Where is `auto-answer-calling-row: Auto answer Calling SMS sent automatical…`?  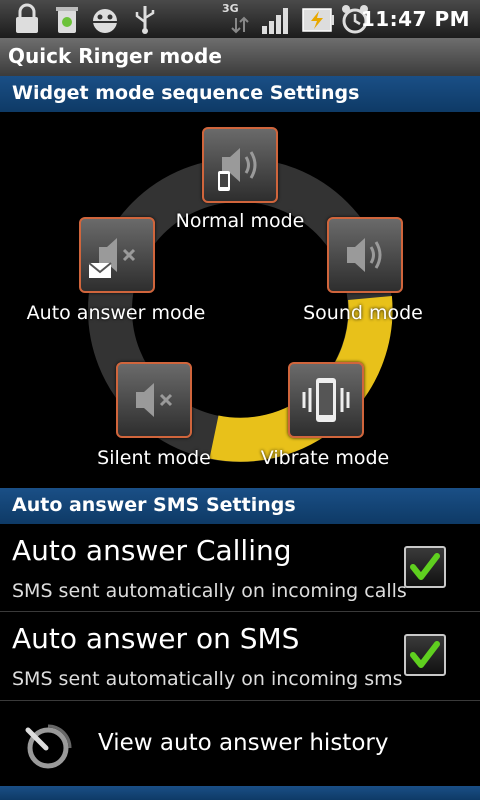 auto-answer-calling-row: Auto answer Calling SMS sent automatical… is located at coordinates (240, 568).